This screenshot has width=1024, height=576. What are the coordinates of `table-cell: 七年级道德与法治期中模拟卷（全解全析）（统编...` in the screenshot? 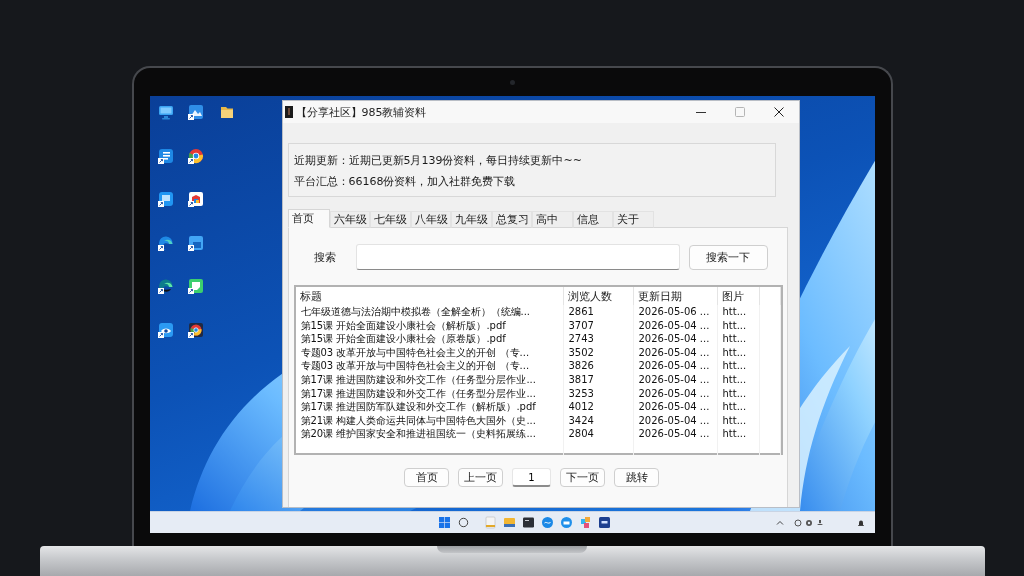 It's located at (429, 312).